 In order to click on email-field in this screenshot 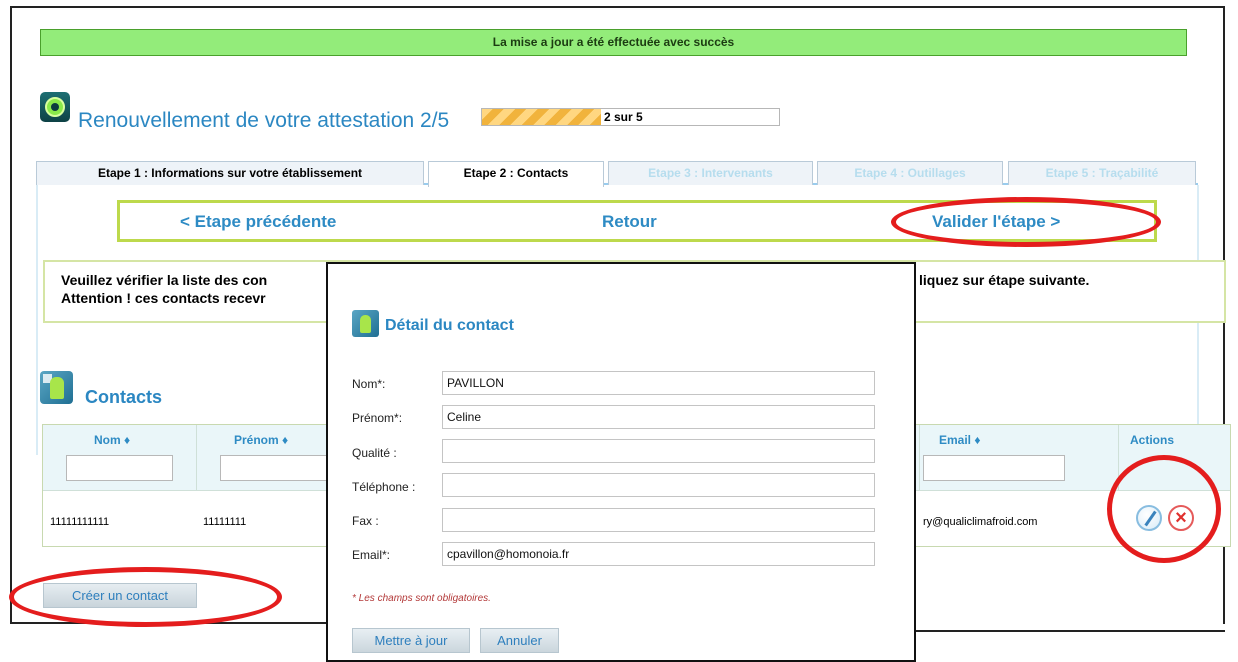, I will do `click(658, 554)`.